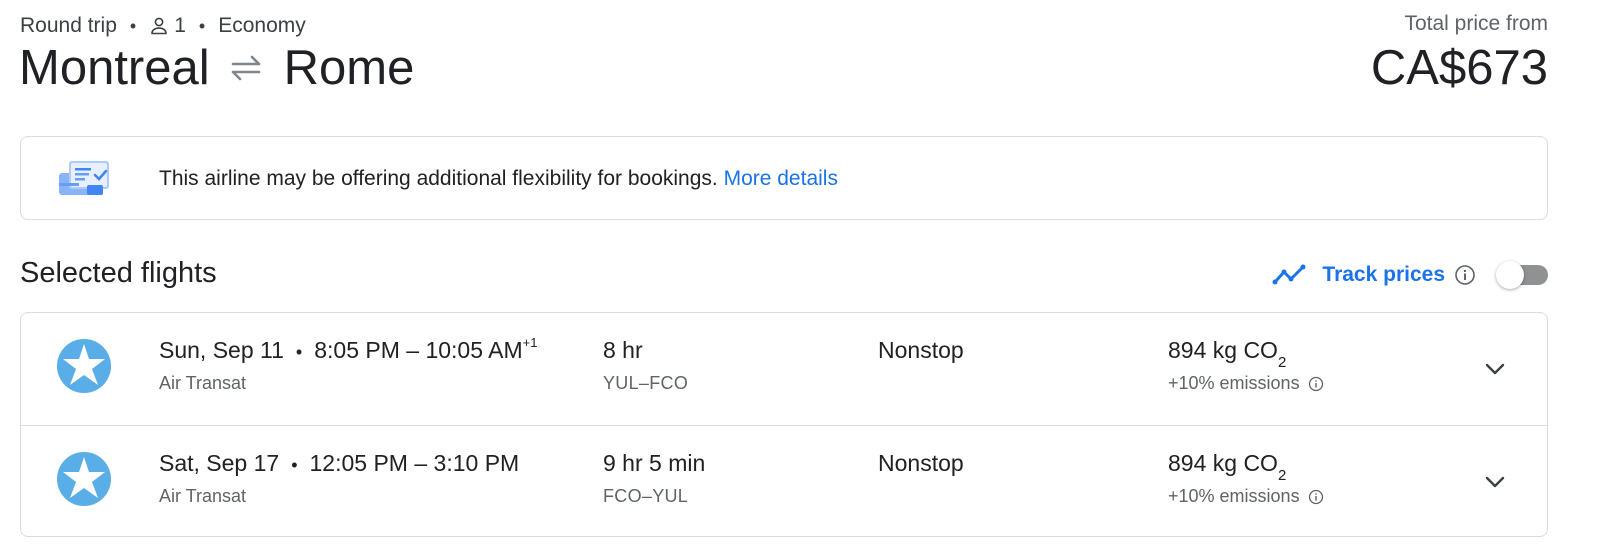 This screenshot has width=1600, height=558. I want to click on track-prices-label: Track prices, so click(1383, 275).